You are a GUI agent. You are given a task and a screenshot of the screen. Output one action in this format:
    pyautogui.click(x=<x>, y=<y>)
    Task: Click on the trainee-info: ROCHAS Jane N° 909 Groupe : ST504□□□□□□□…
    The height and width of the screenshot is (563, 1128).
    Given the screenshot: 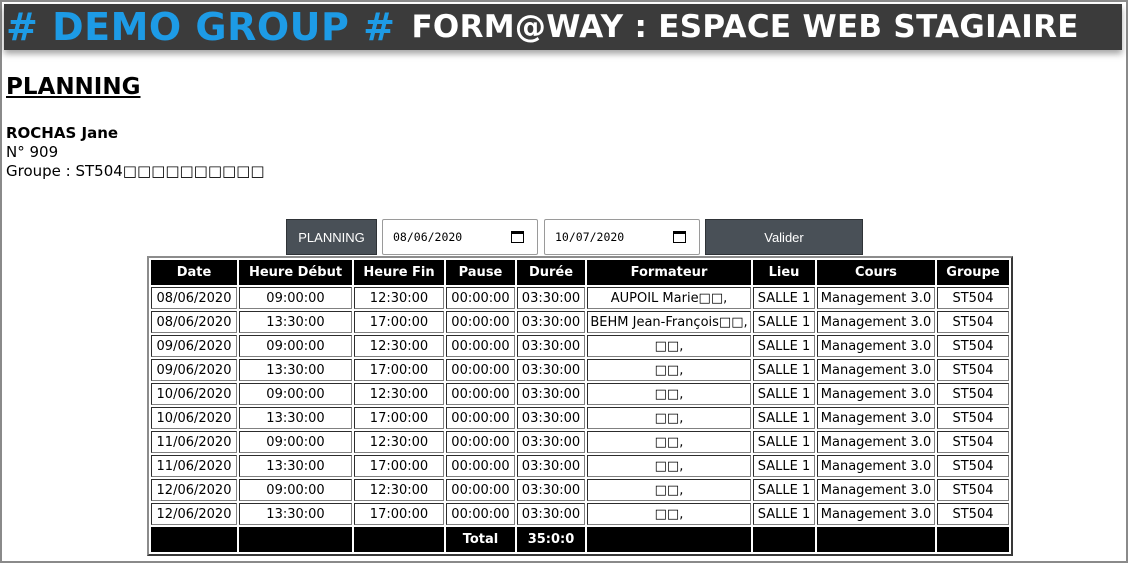 What is the action you would take?
    pyautogui.click(x=135, y=152)
    